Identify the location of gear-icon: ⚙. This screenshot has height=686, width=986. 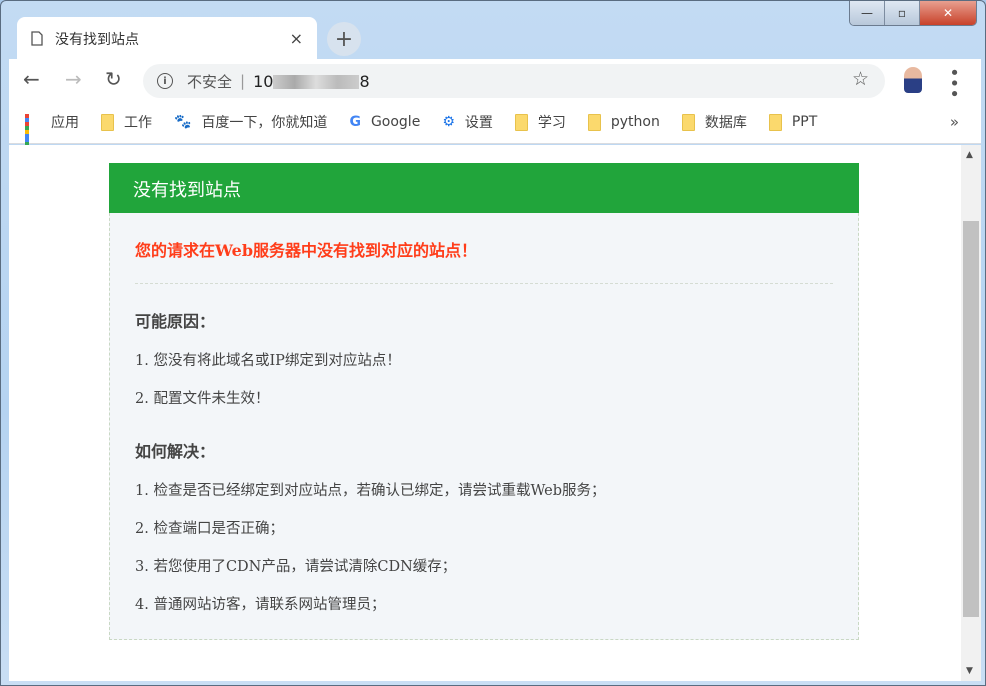
(448, 122).